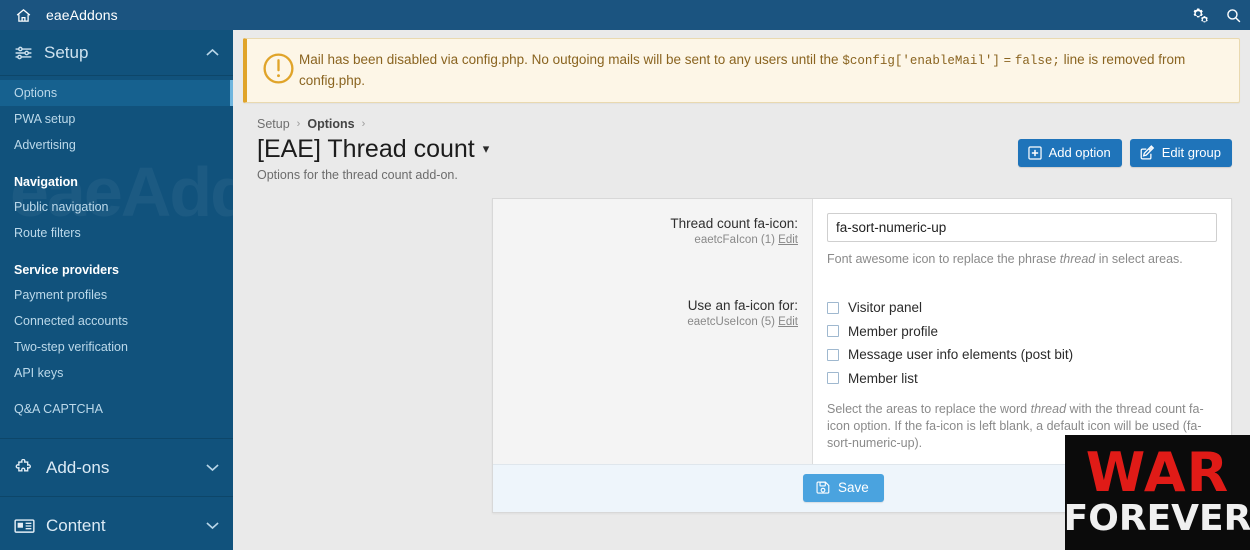  What do you see at coordinates (61, 295) in the screenshot?
I see `sidebar-item-label: Payment profiles` at bounding box center [61, 295].